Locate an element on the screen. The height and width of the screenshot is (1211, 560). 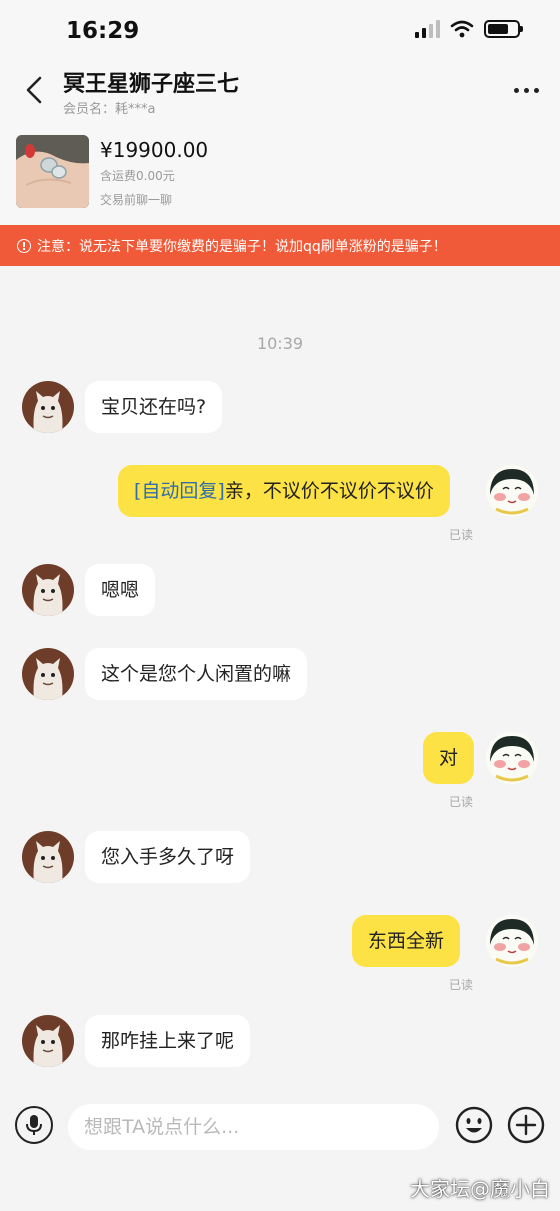
product-thumbnail is located at coordinates (52, 171).